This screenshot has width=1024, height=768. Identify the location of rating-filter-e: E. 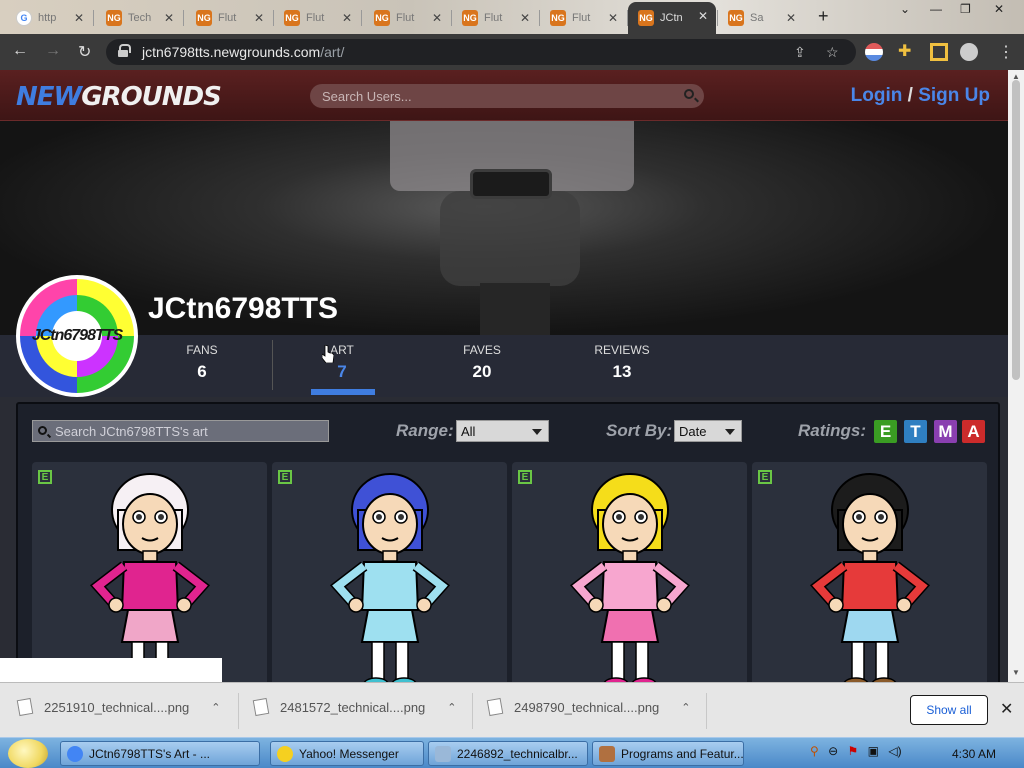
(885, 431).